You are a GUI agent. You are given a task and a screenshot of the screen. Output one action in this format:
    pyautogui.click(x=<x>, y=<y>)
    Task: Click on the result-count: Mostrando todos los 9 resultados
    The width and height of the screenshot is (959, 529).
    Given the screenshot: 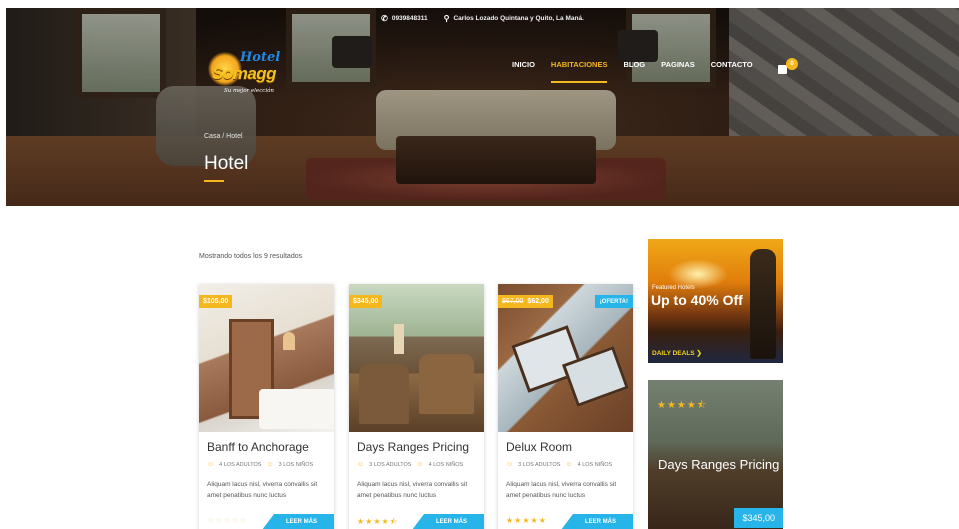 What is the action you would take?
    pyautogui.click(x=251, y=256)
    